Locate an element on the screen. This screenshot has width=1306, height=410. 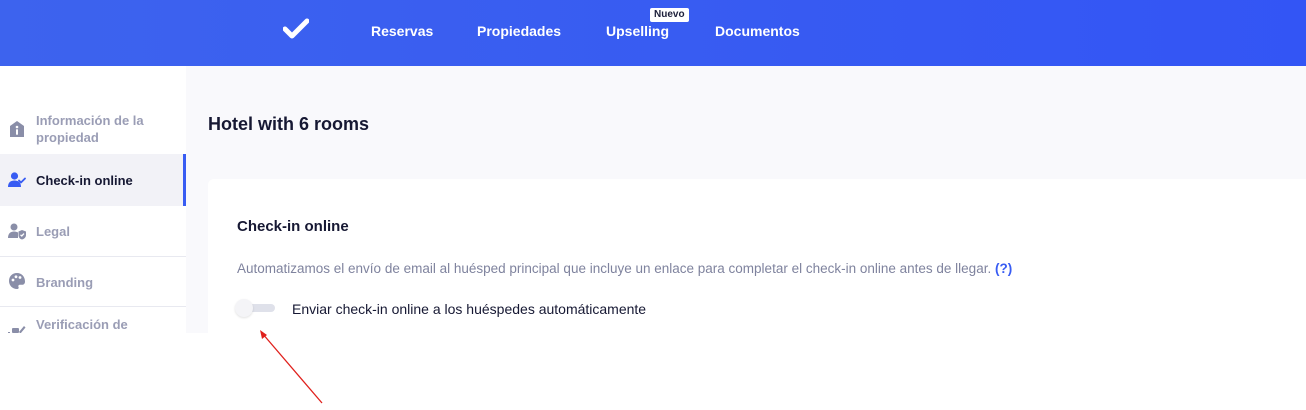
sidebar-item-checkin-online: Check-in online is located at coordinates (93, 180).